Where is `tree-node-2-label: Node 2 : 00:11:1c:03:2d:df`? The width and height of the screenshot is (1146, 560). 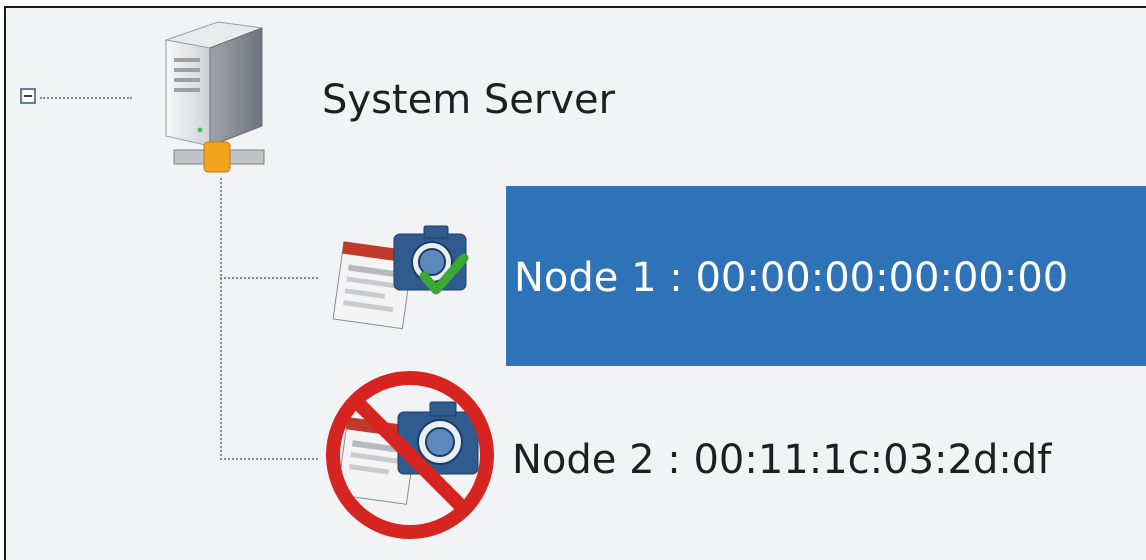
tree-node-2-label: Node 2 : 00:11:1c:03:2d:df is located at coordinates (781, 460).